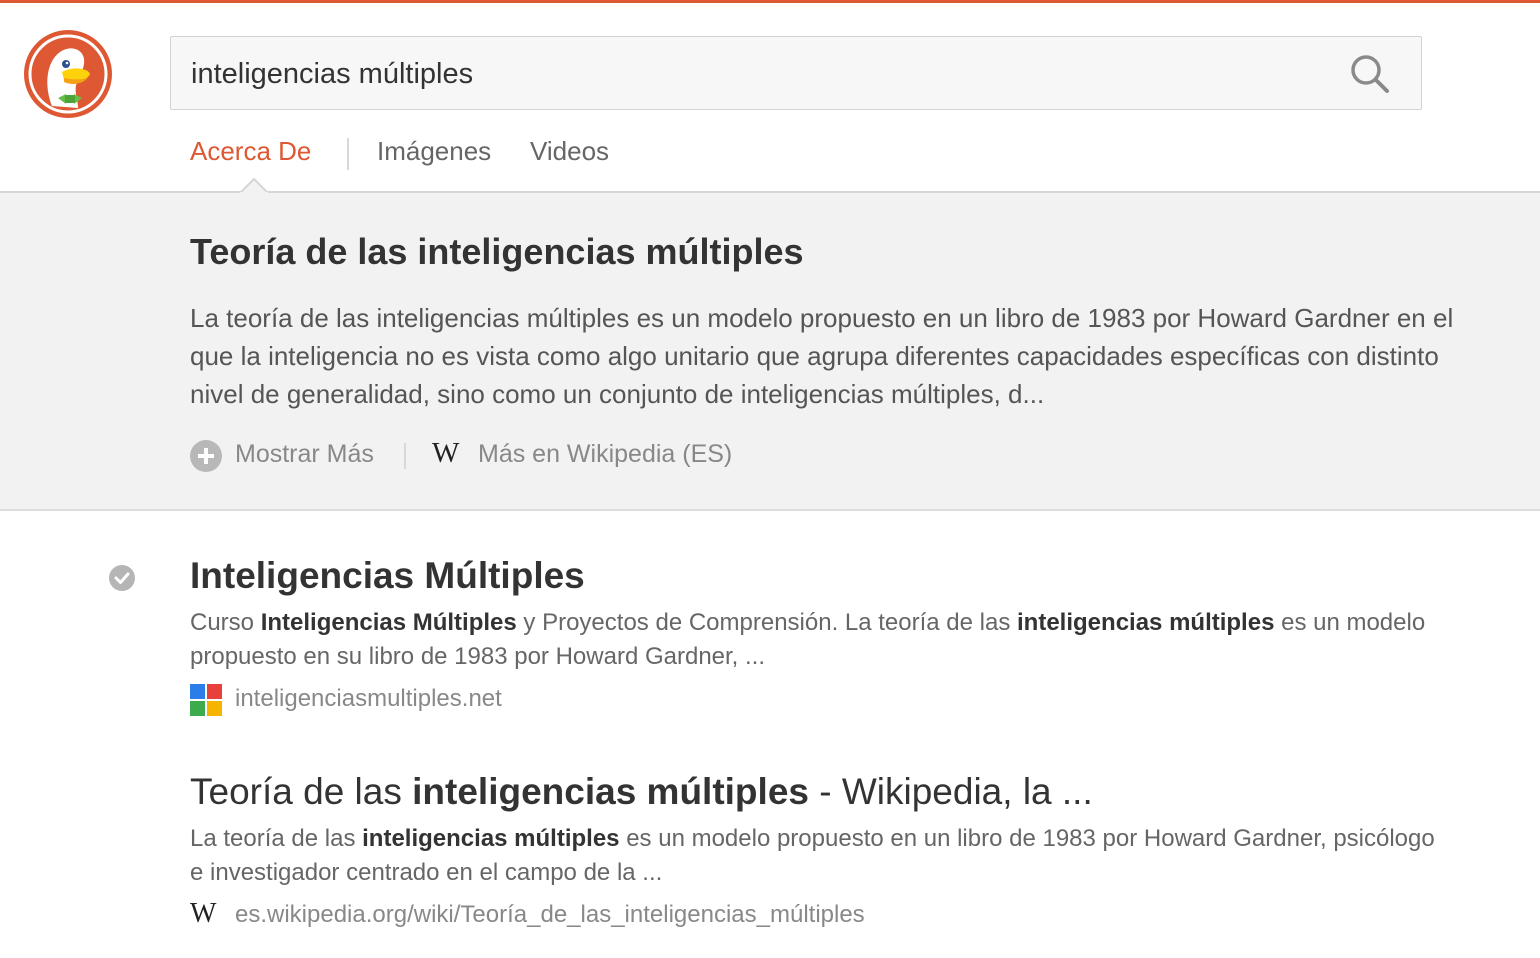 The image size is (1540, 958). I want to click on active-tab-caret, so click(254, 186).